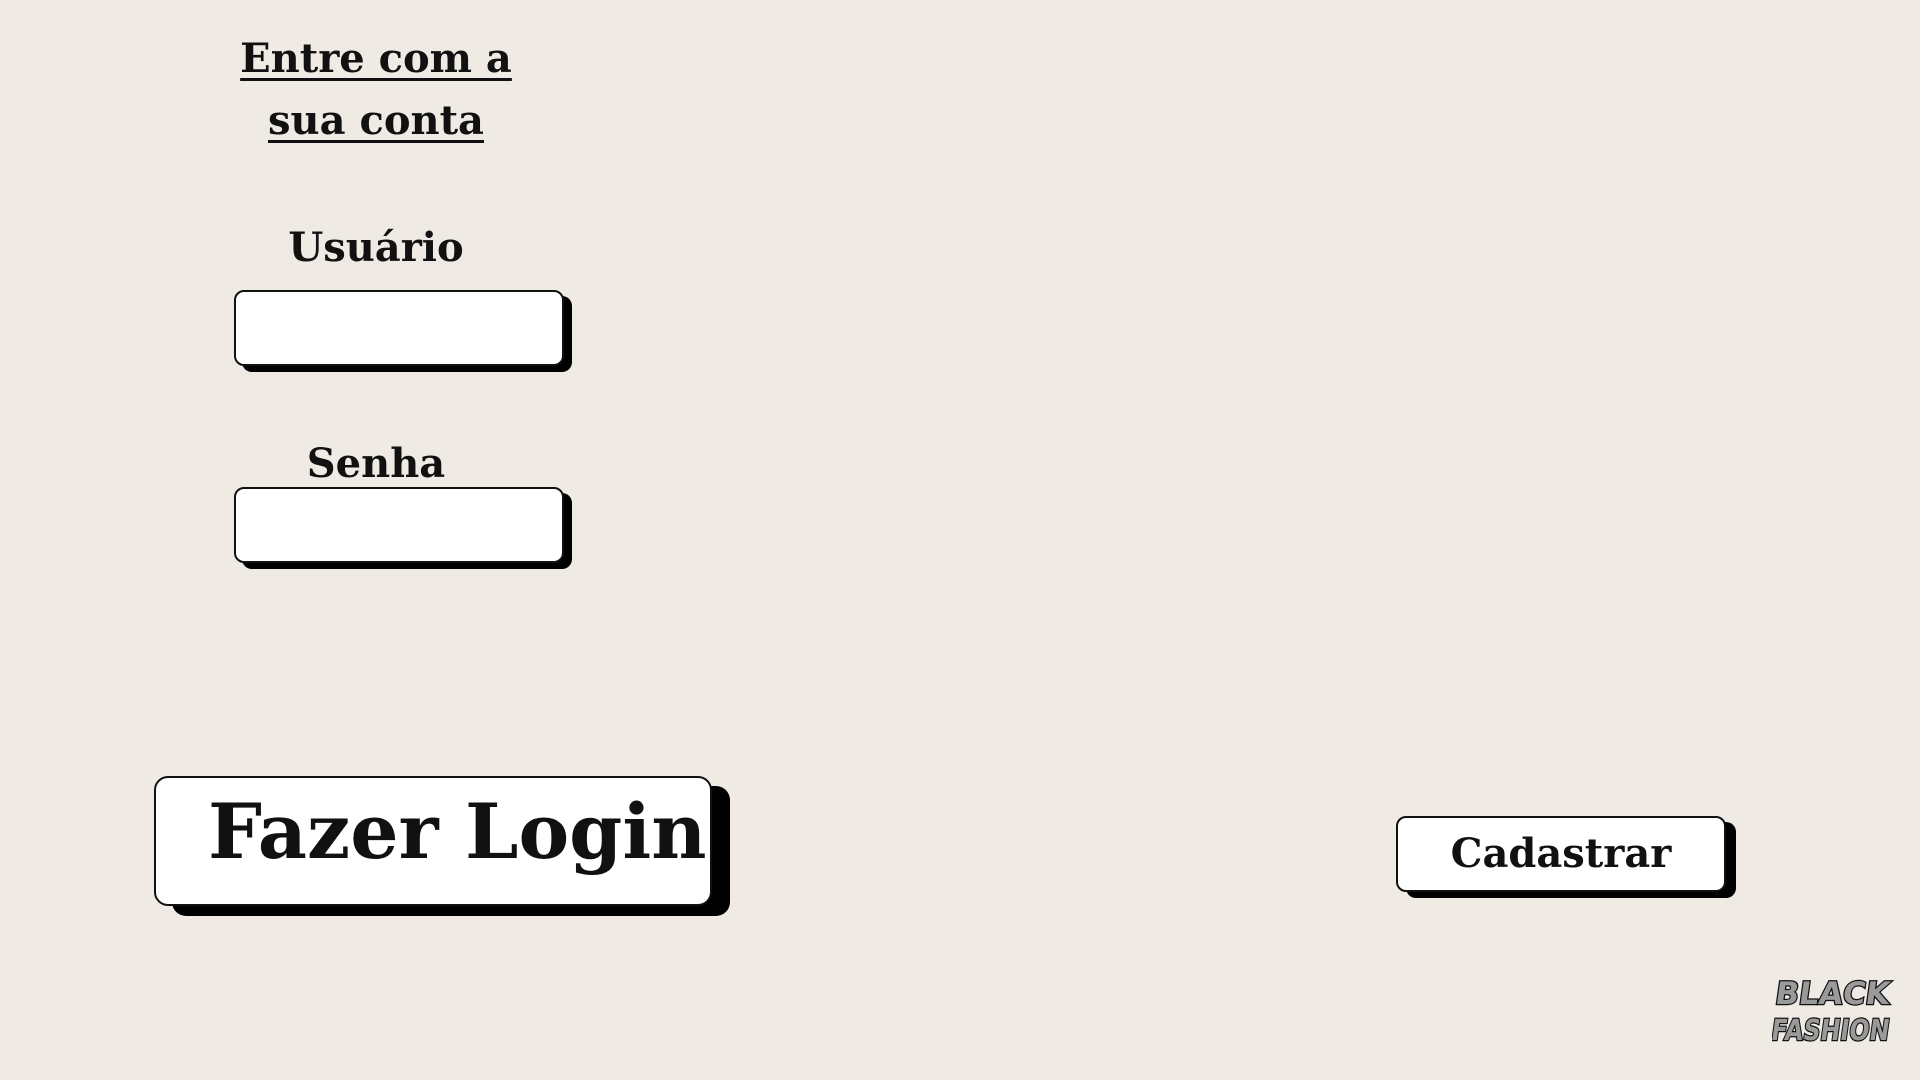 Image resolution: width=1920 pixels, height=1080 pixels. I want to click on logo-text-line2: FASHION, so click(1832, 1030).